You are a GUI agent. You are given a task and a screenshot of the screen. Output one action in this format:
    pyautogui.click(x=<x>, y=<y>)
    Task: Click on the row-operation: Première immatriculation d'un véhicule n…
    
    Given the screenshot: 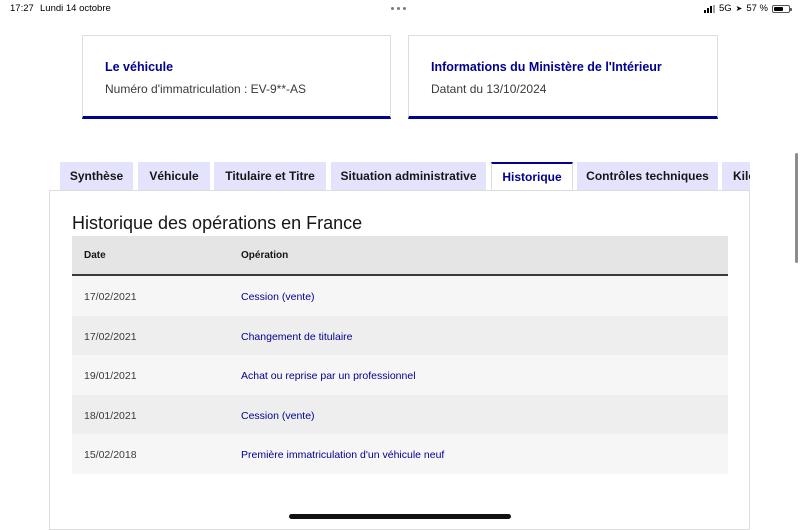 What is the action you would take?
    pyautogui.click(x=343, y=455)
    